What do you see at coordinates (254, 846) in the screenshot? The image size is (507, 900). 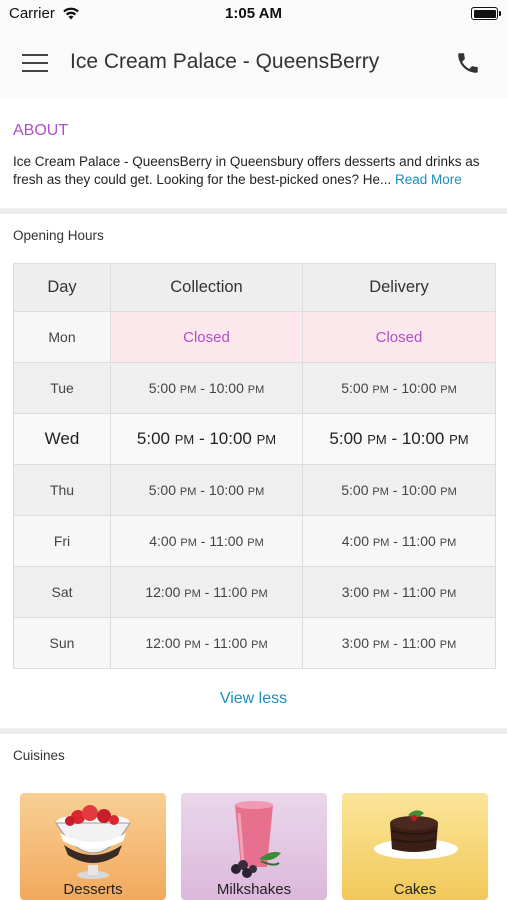 I see `cuisine-card-milkshakes: Milkshakes` at bounding box center [254, 846].